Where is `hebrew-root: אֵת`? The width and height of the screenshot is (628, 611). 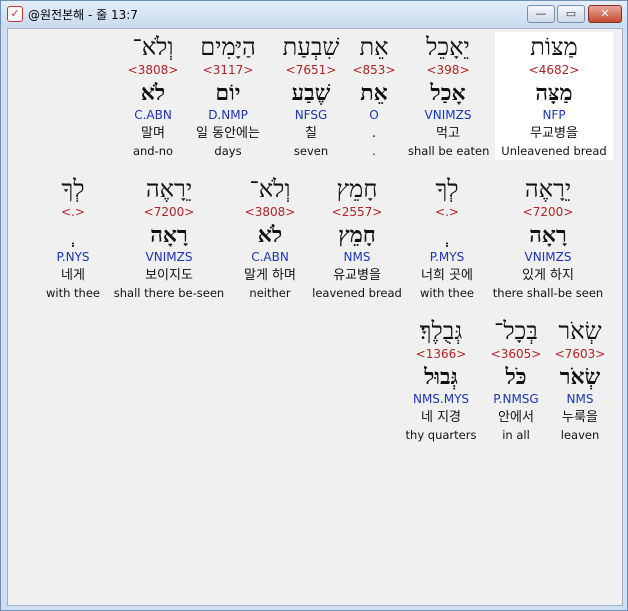 hebrew-root: אֵת is located at coordinates (374, 93).